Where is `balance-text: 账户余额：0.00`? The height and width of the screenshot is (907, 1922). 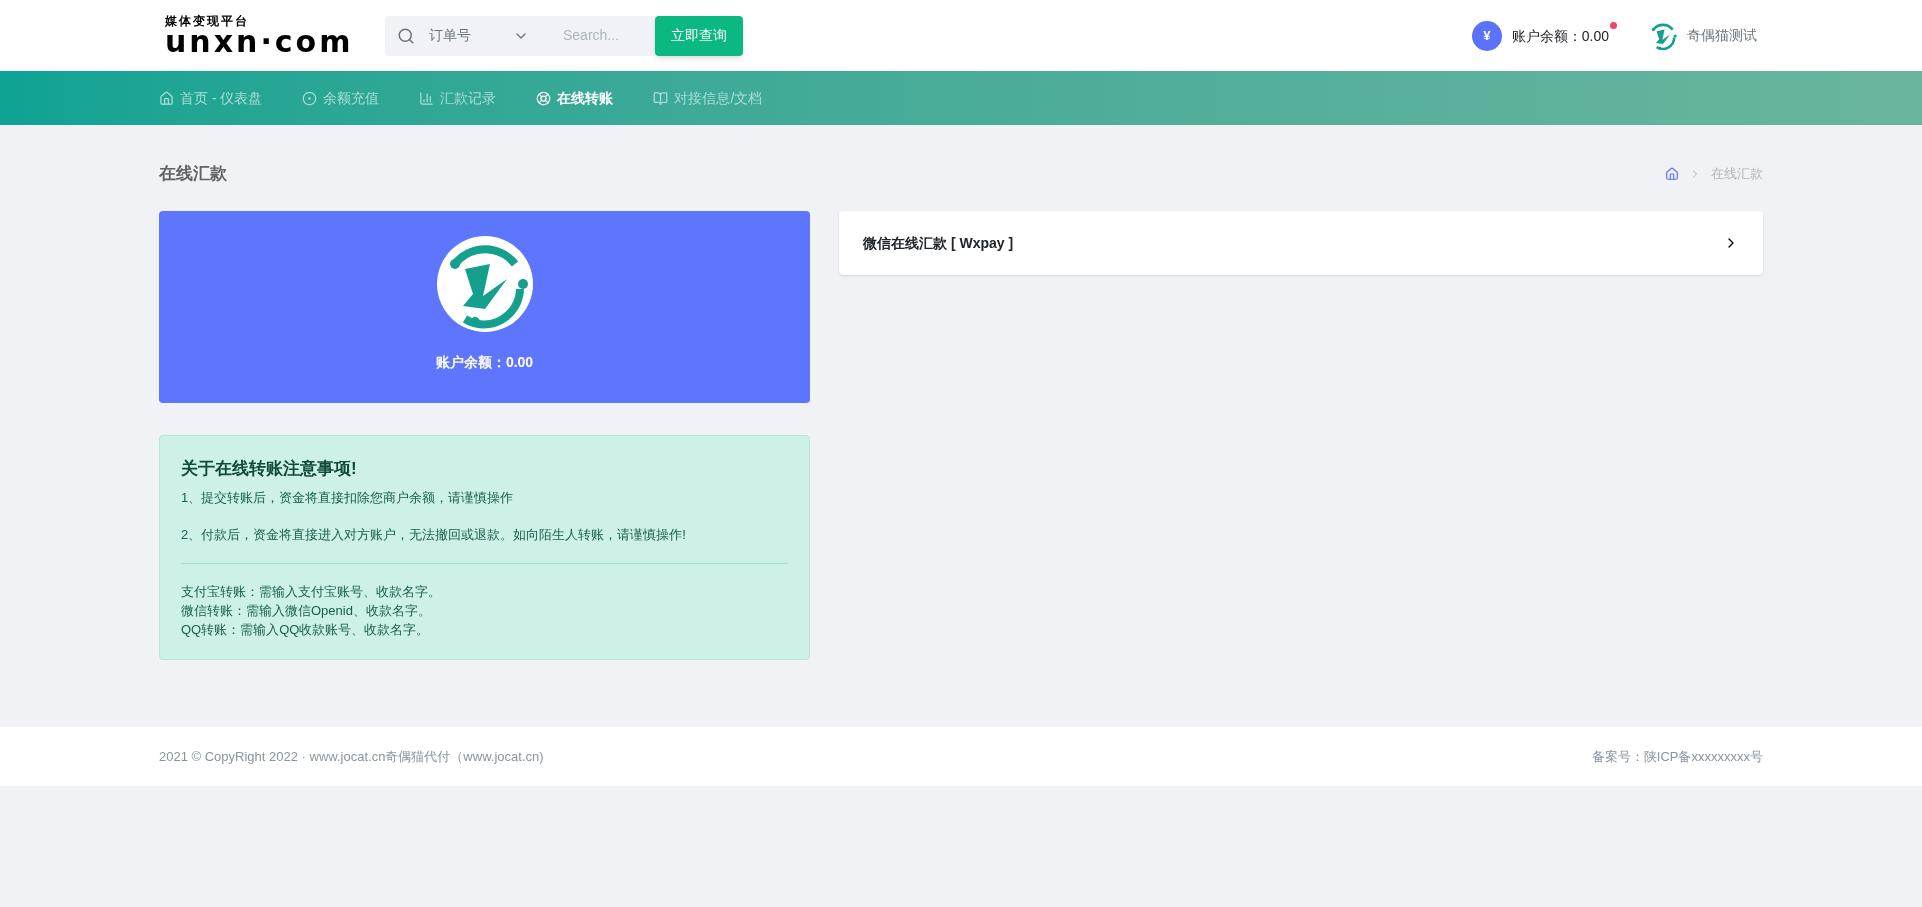 balance-text: 账户余额：0.00 is located at coordinates (1560, 35).